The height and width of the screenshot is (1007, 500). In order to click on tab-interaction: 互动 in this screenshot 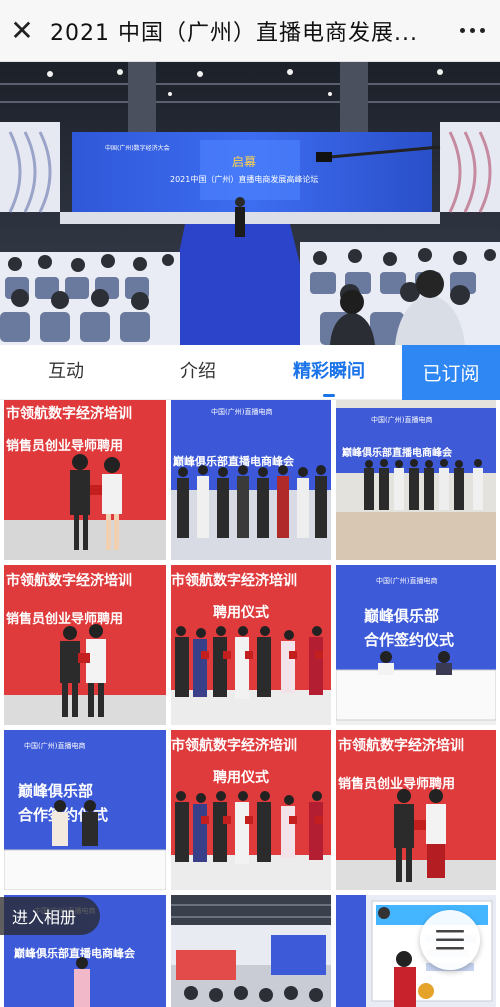, I will do `click(66, 372)`.